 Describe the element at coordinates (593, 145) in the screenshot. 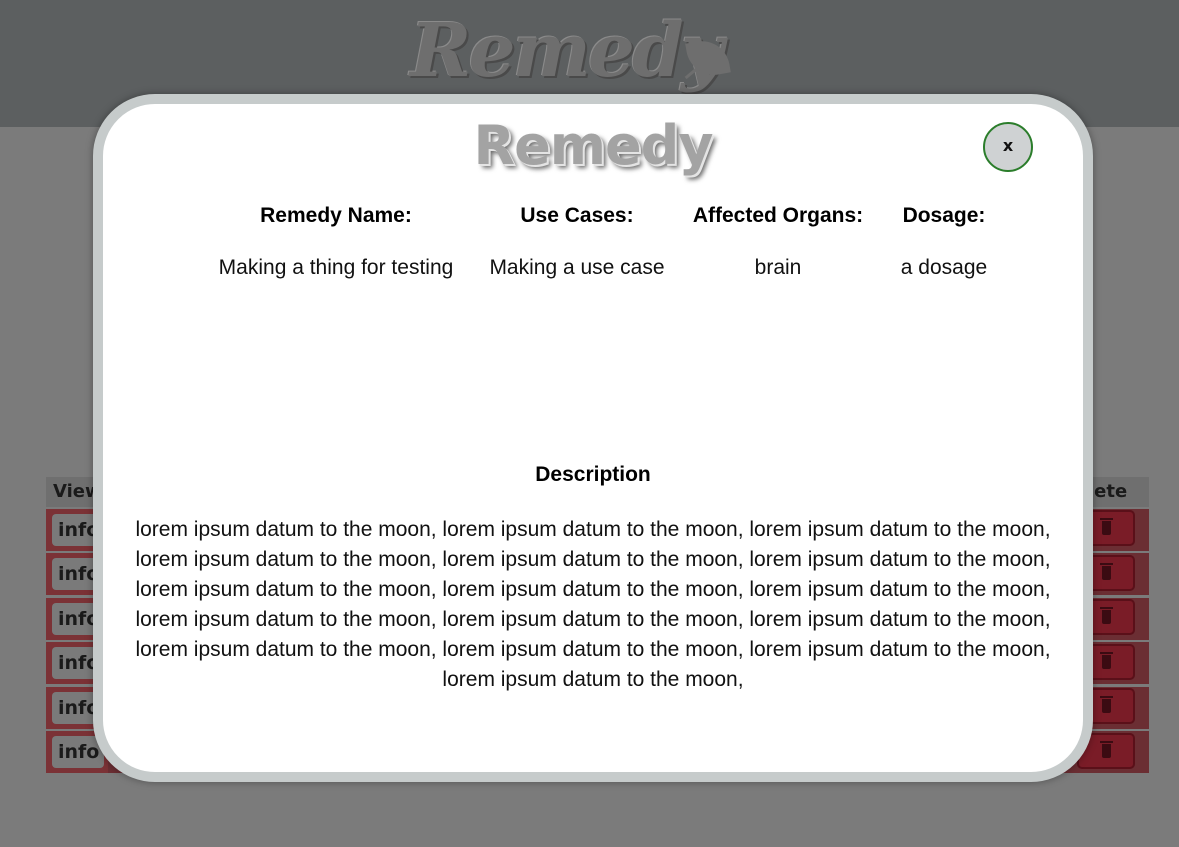

I see `modal-logo: Remedy` at that location.